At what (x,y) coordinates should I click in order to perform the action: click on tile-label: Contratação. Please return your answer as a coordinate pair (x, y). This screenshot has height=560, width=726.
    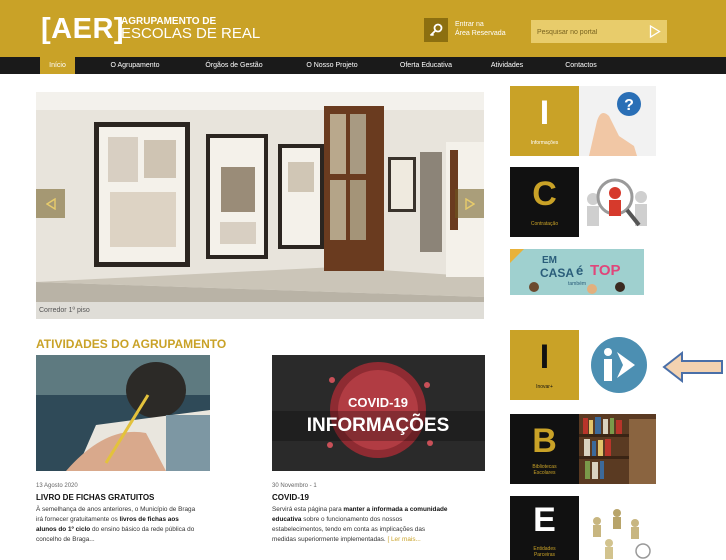
    Looking at the image, I should click on (544, 224).